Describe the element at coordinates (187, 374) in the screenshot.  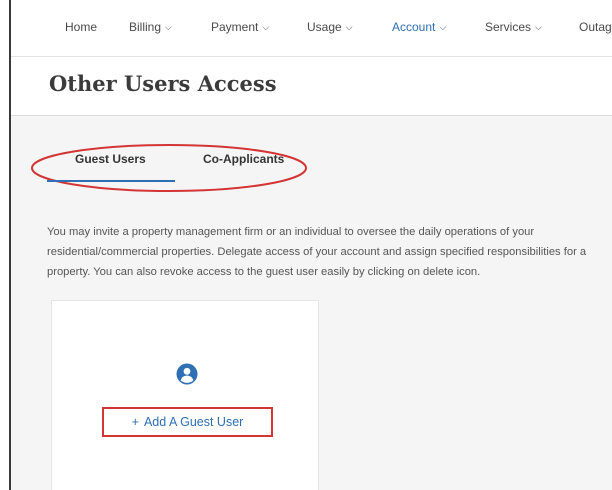
I see `user-circle-icon` at that location.